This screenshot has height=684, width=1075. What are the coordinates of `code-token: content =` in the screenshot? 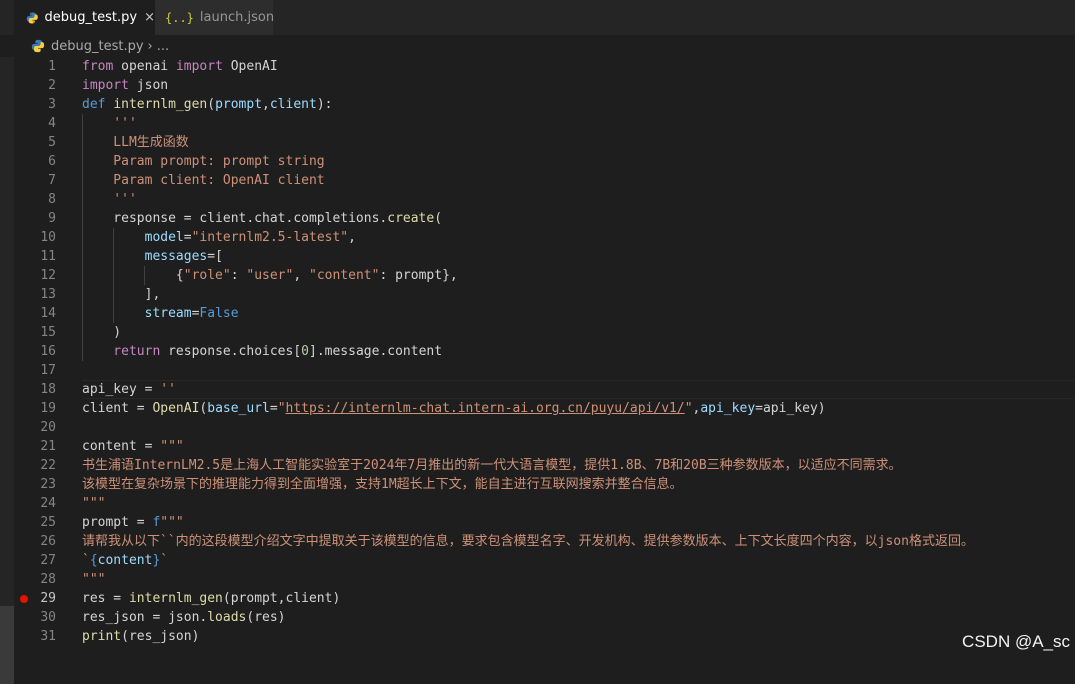 It's located at (121, 446).